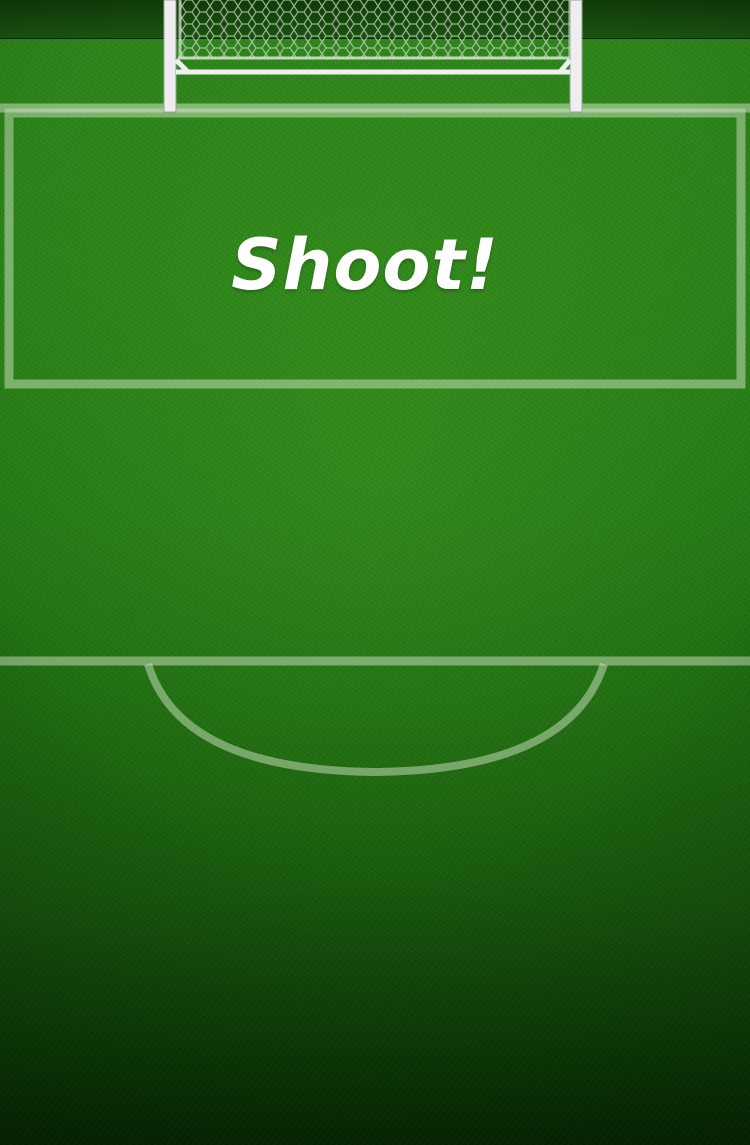 The width and height of the screenshot is (750, 1145). What do you see at coordinates (170, 56) in the screenshot?
I see `goal-post-left` at bounding box center [170, 56].